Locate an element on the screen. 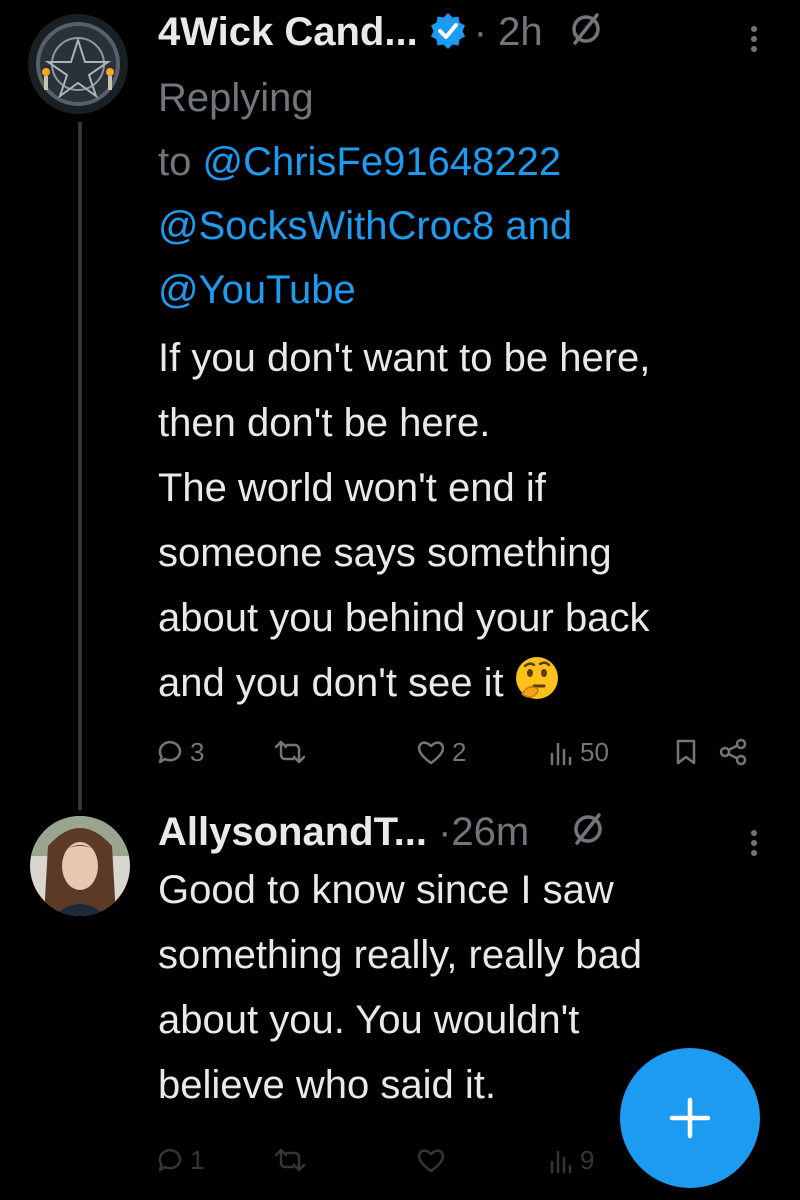 The image size is (800, 1200). like-count: 2 is located at coordinates (459, 751).